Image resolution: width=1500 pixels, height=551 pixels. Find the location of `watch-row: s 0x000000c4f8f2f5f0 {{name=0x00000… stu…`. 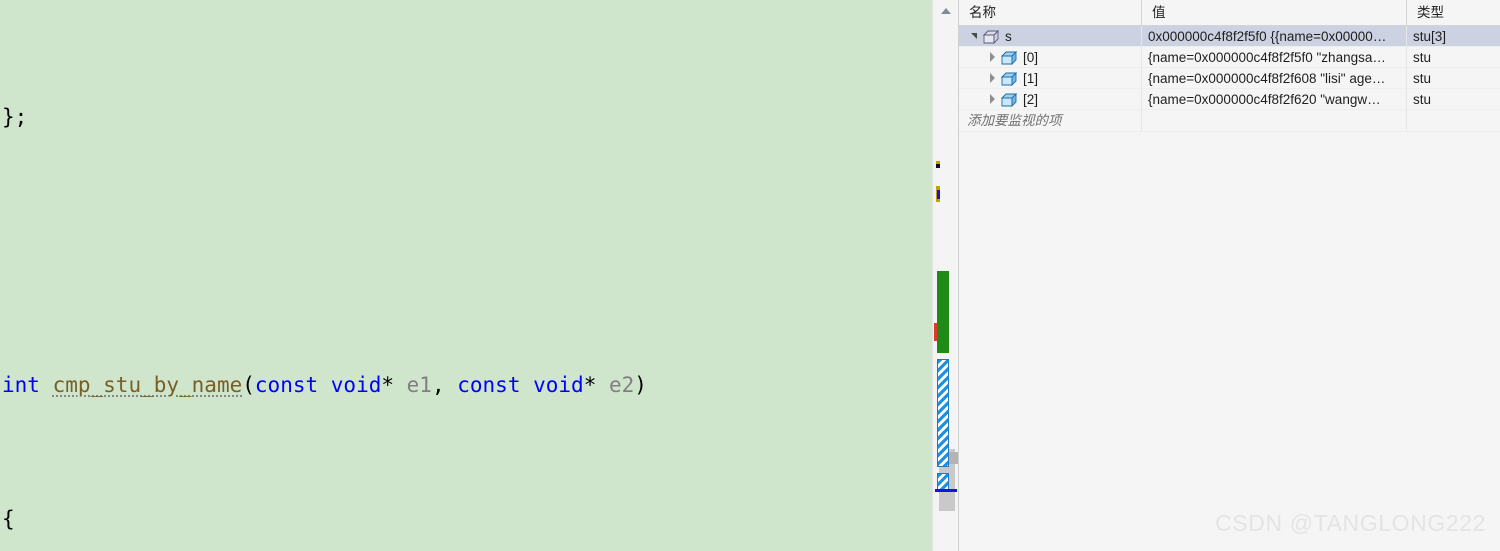

watch-row: s 0x000000c4f8f2f5f0 {{name=0x00000… stu… is located at coordinates (1229, 36).